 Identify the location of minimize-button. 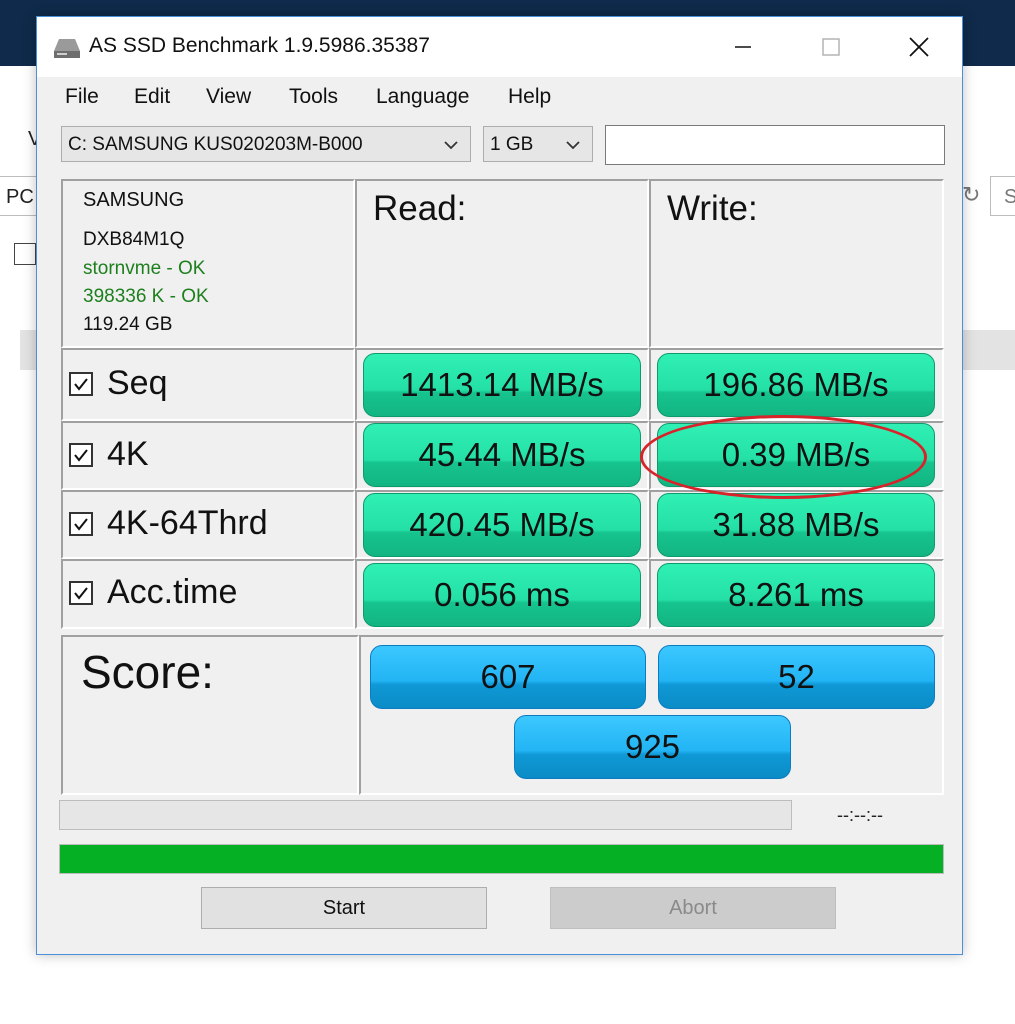
(743, 47).